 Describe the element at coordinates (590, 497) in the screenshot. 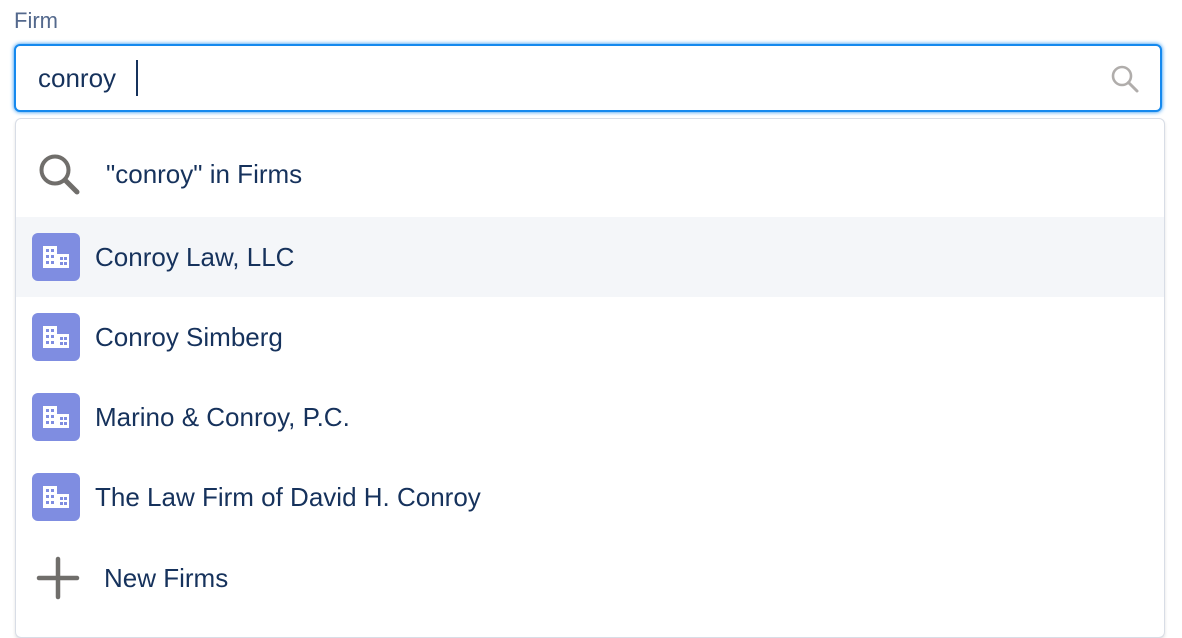

I see `result-item: The Law Firm of David H. Conroy` at that location.